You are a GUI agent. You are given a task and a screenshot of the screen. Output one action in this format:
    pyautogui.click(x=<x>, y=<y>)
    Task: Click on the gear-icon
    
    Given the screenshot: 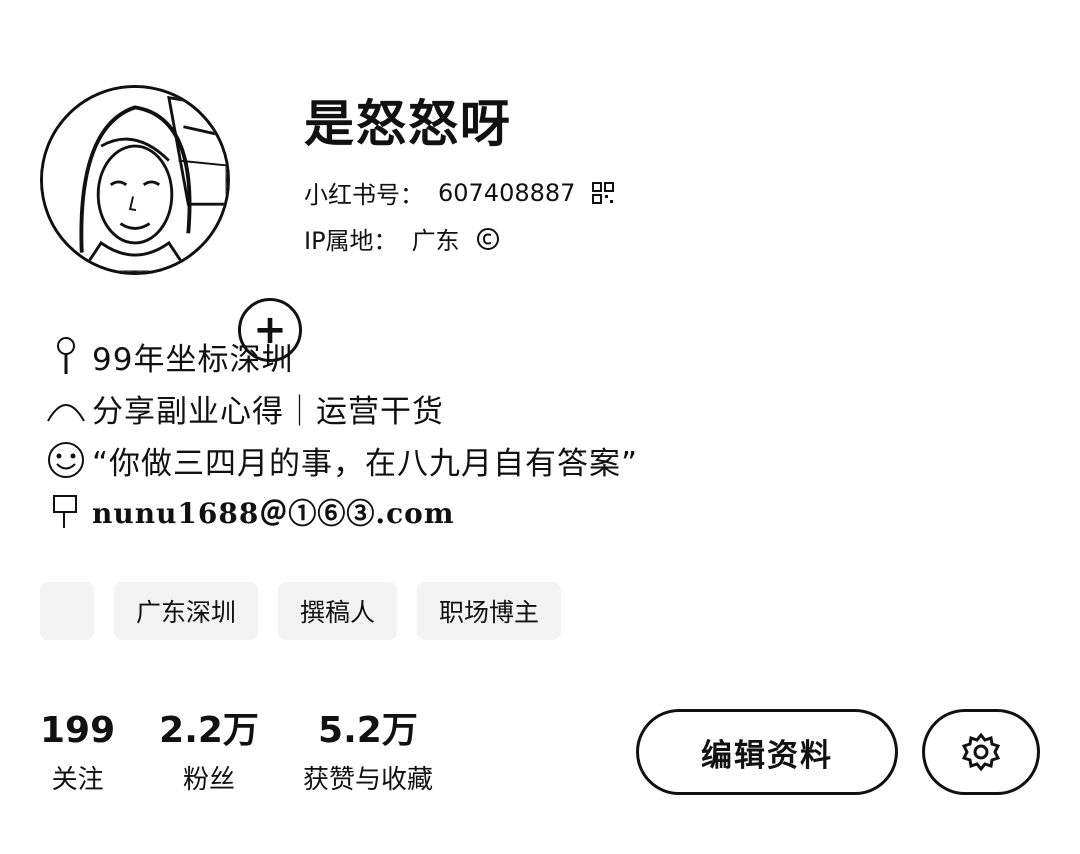 What is the action you would take?
    pyautogui.click(x=981, y=752)
    